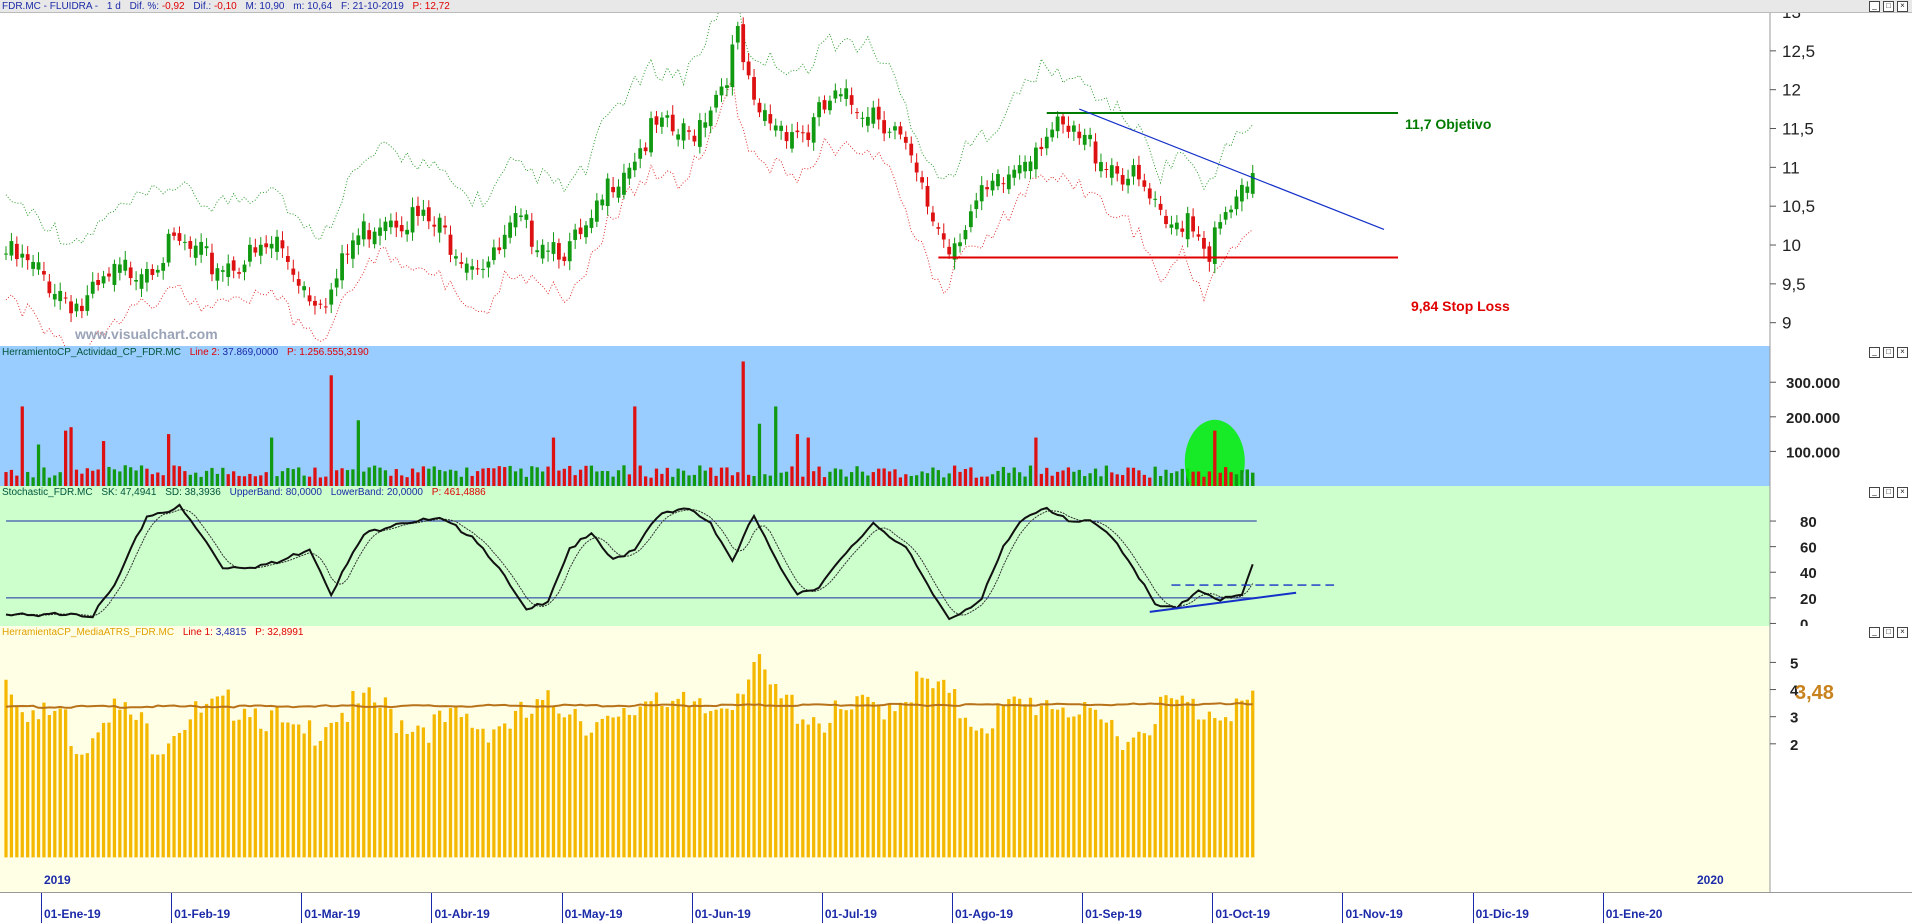 The height and width of the screenshot is (923, 1912). I want to click on atr-line-value: 3,4815, so click(231, 632).